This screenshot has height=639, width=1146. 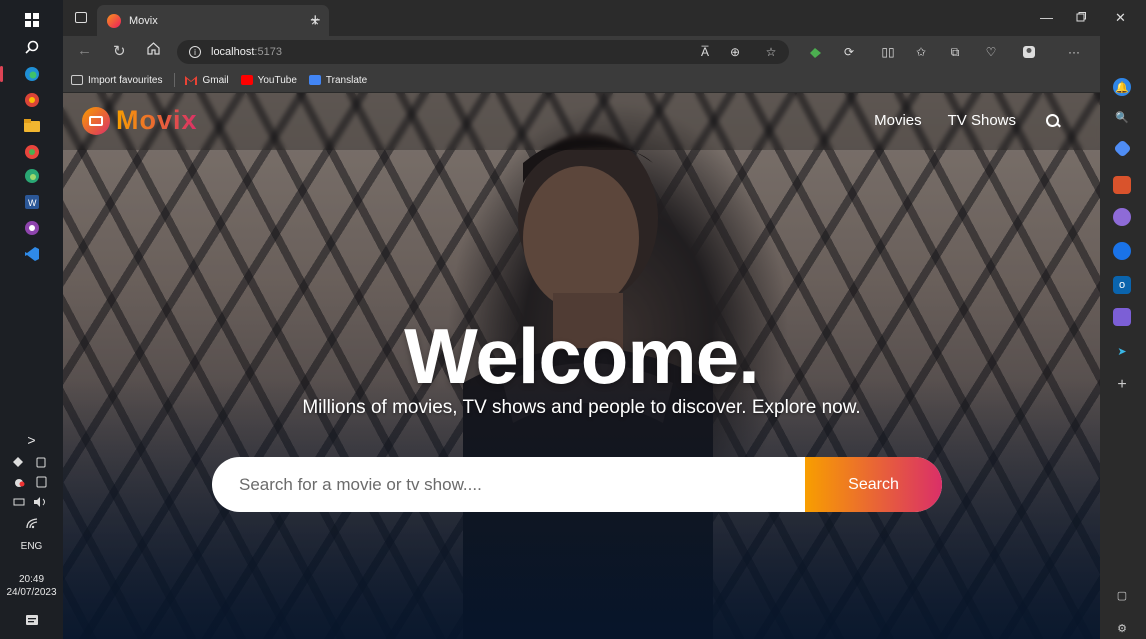 I want to click on tools-icon, so click(x=1122, y=185).